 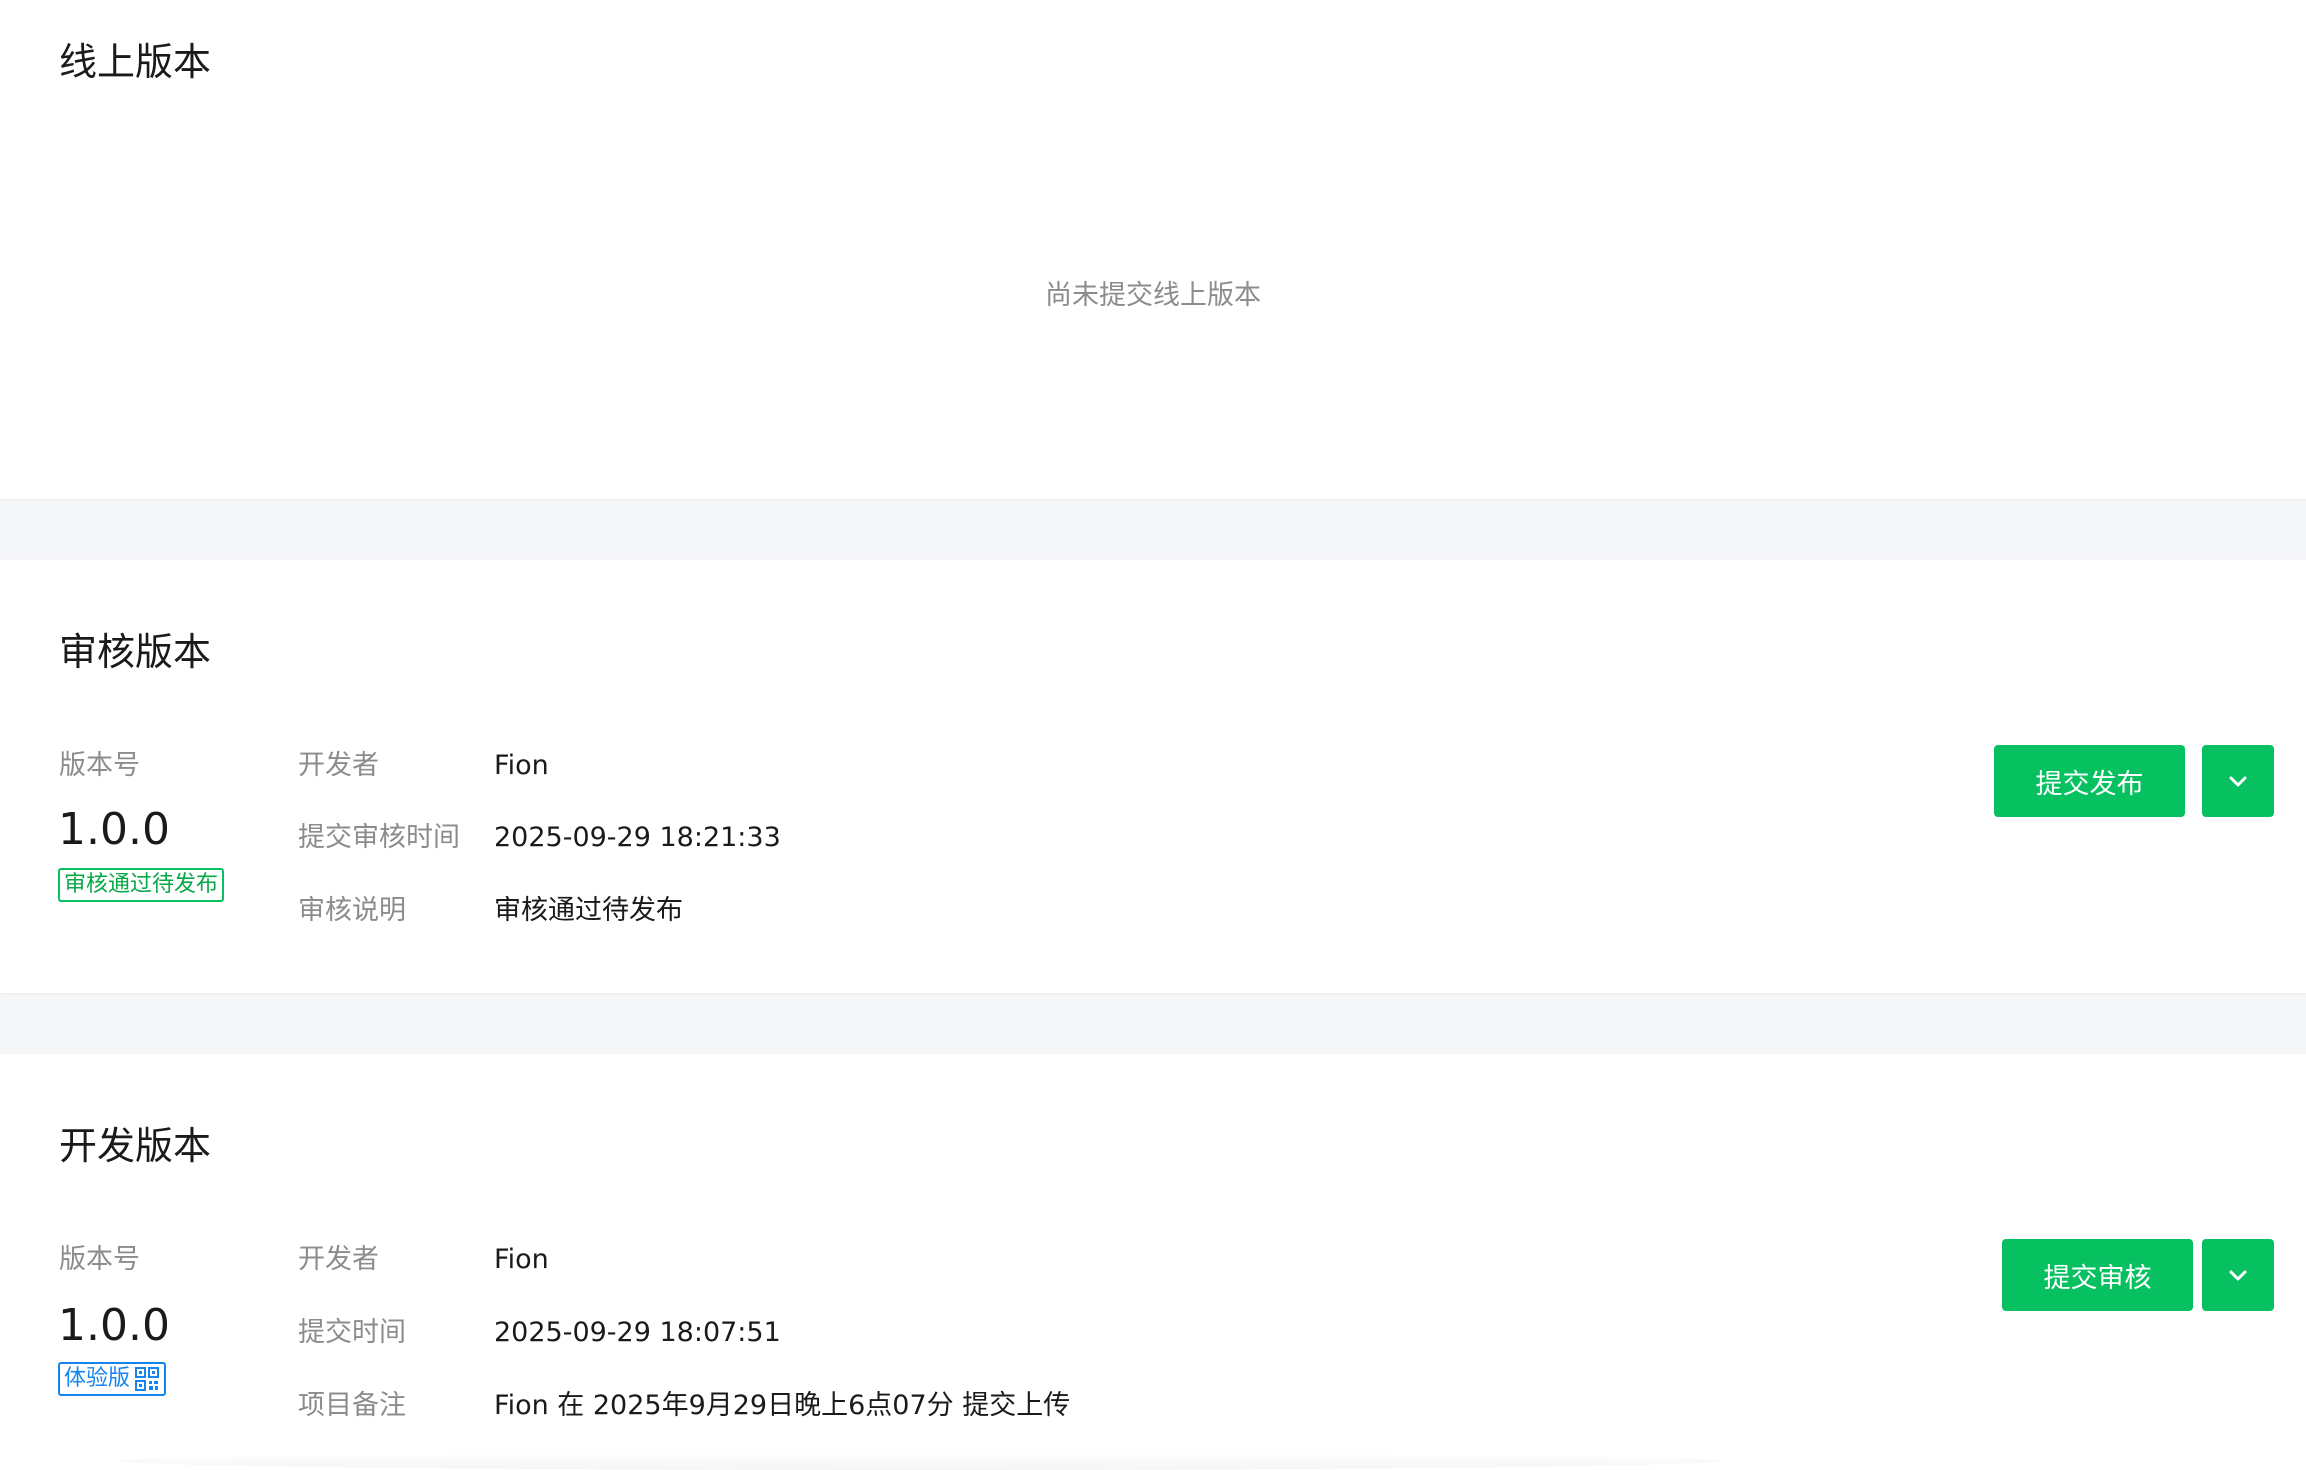 What do you see at coordinates (352, 1332) in the screenshot?
I see `dev-submit-time-key: 提交时间` at bounding box center [352, 1332].